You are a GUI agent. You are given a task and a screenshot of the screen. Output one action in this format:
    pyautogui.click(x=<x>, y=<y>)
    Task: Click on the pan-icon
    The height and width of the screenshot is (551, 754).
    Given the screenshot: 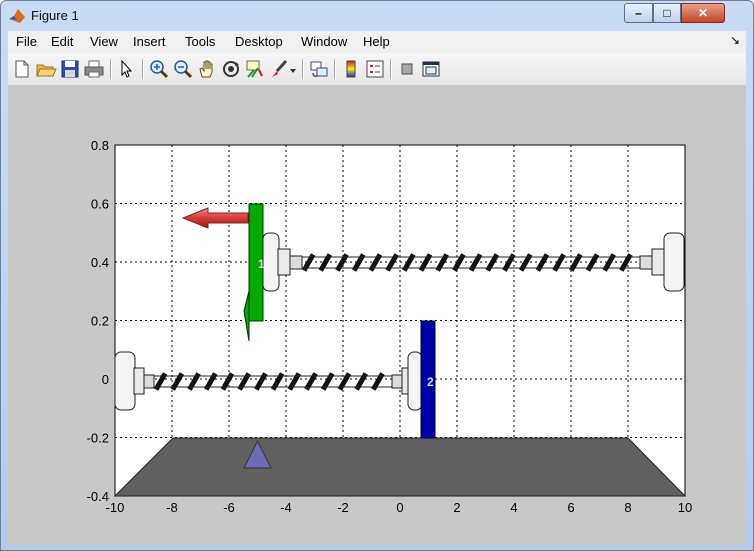 What is the action you would take?
    pyautogui.click(x=207, y=69)
    